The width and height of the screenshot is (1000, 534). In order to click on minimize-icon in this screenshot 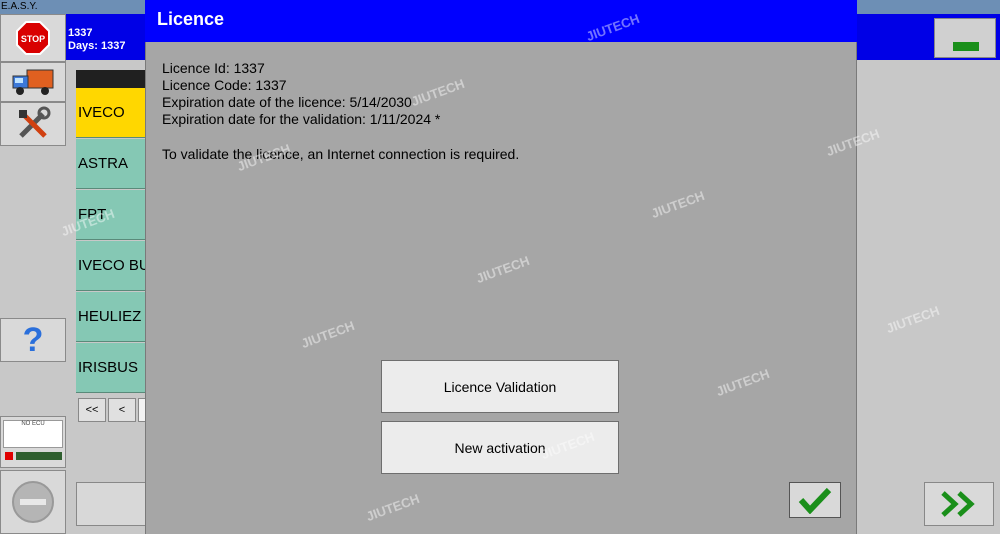, I will do `click(966, 46)`.